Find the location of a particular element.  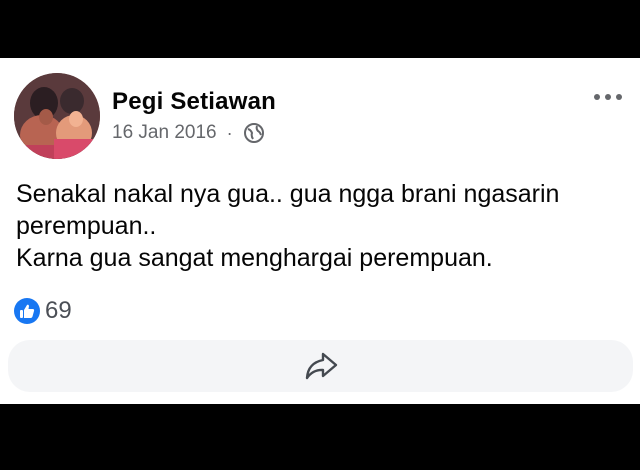

post-text-line: perempuan.. is located at coordinates (86, 226).